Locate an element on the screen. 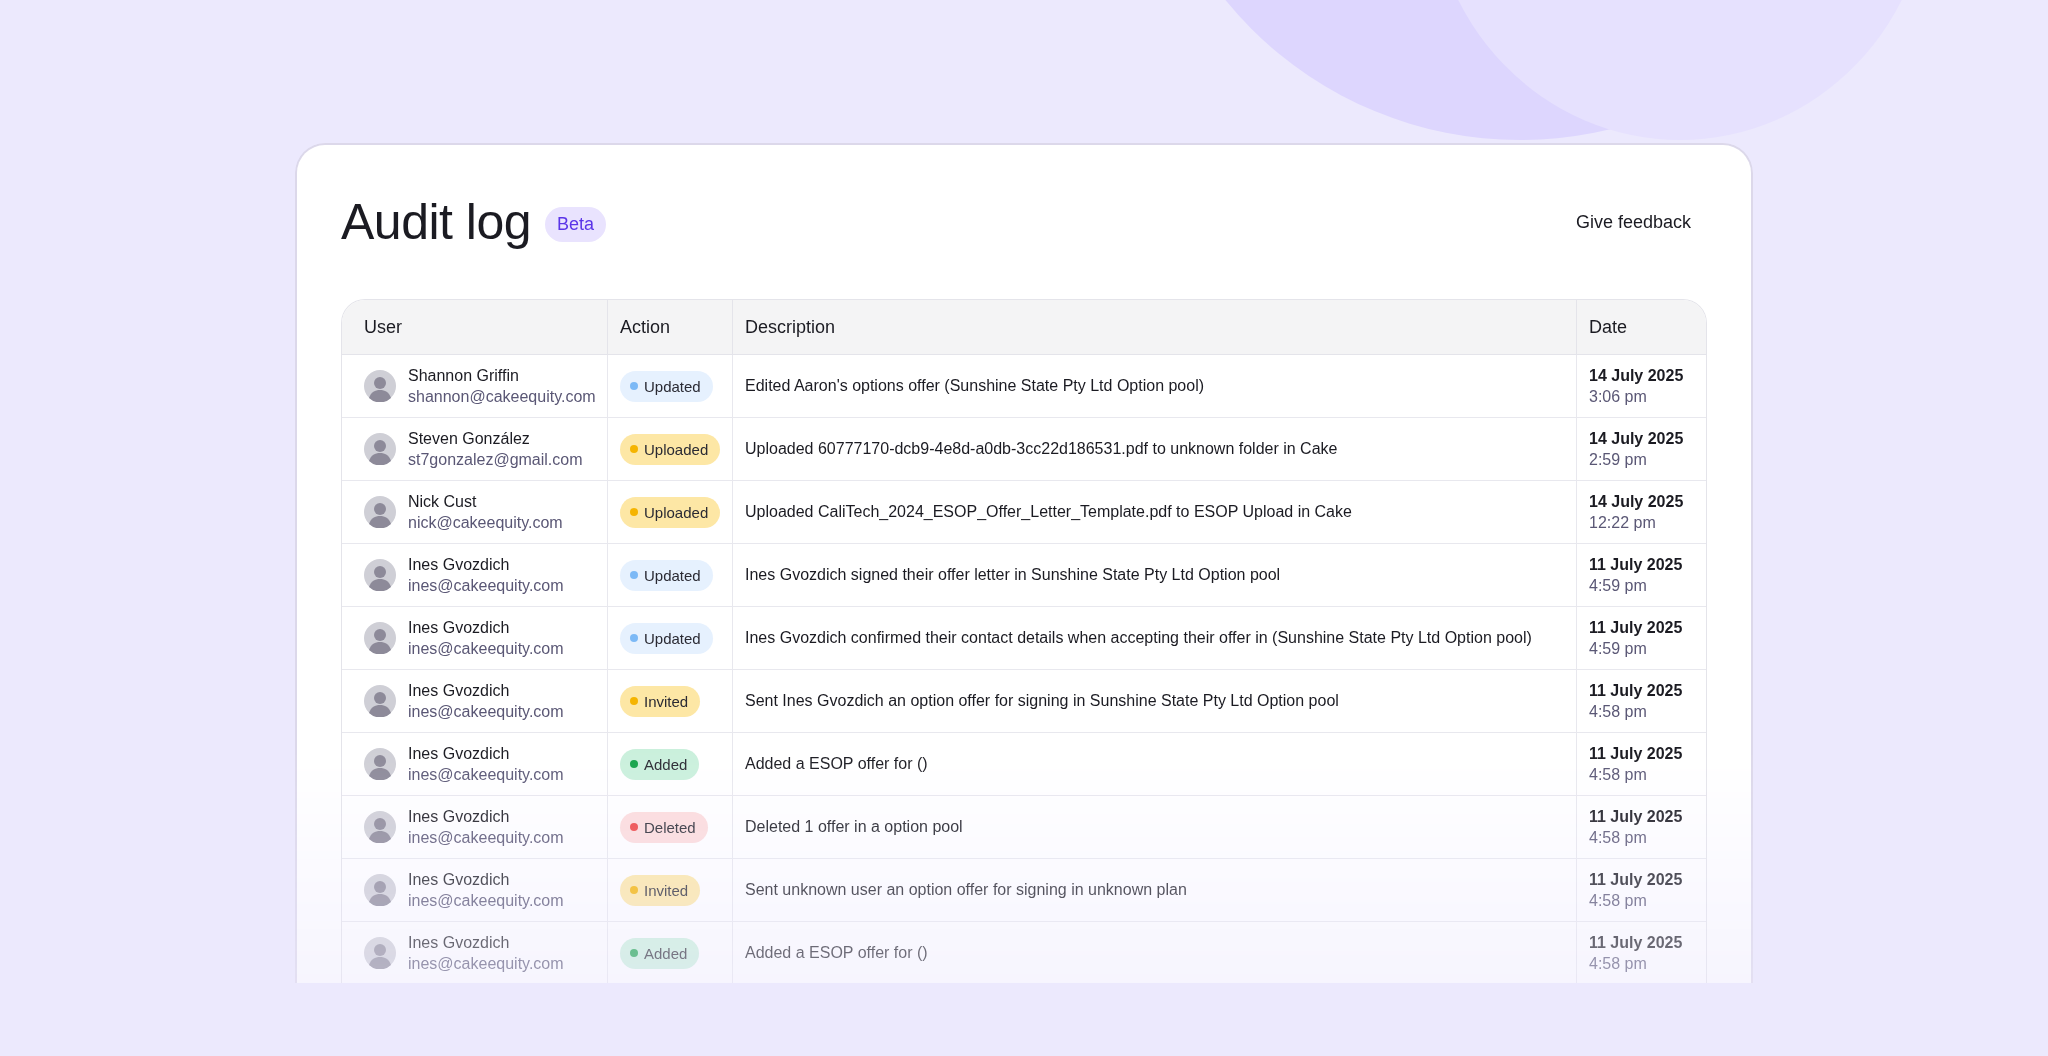 This screenshot has width=2048, height=1056. feedback-link: Give feedback is located at coordinates (1633, 222).